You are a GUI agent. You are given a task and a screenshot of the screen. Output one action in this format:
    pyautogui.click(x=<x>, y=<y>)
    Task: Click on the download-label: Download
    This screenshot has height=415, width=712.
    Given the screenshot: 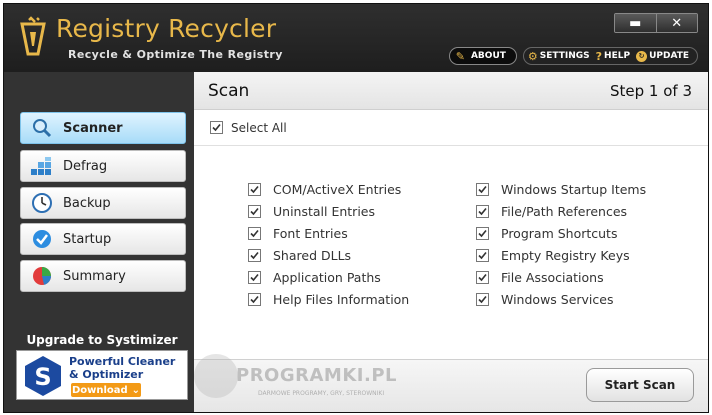 What is the action you would take?
    pyautogui.click(x=99, y=390)
    